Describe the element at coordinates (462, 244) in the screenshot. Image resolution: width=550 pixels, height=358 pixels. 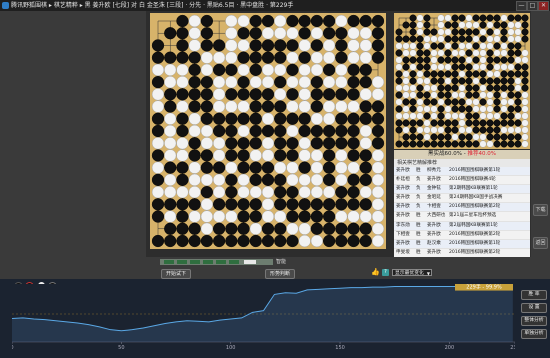
I see `record-row: 姜升欧胜赵汉乘 2016韩国围棋联赛第1轮` at that location.